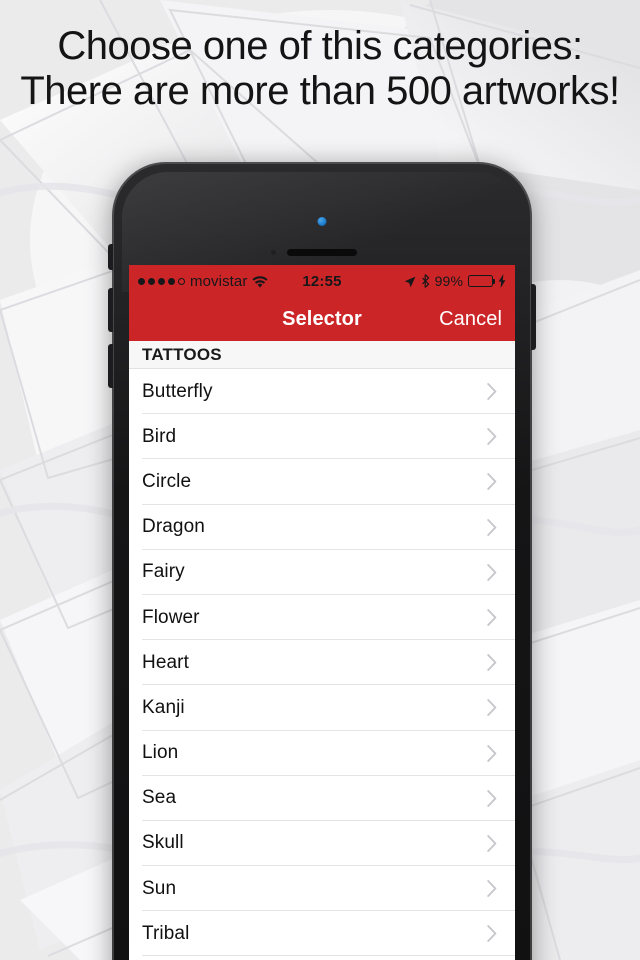 This screenshot has width=640, height=960. Describe the element at coordinates (322, 221) in the screenshot. I see `front-camera-icon` at that location.